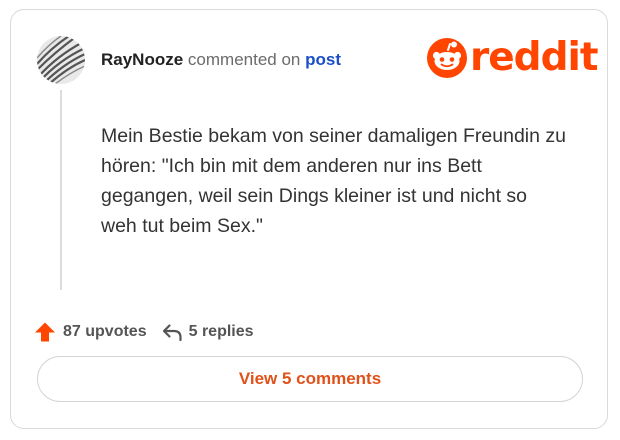 The image size is (620, 440). I want to click on reply-count: 5 replies, so click(221, 332).